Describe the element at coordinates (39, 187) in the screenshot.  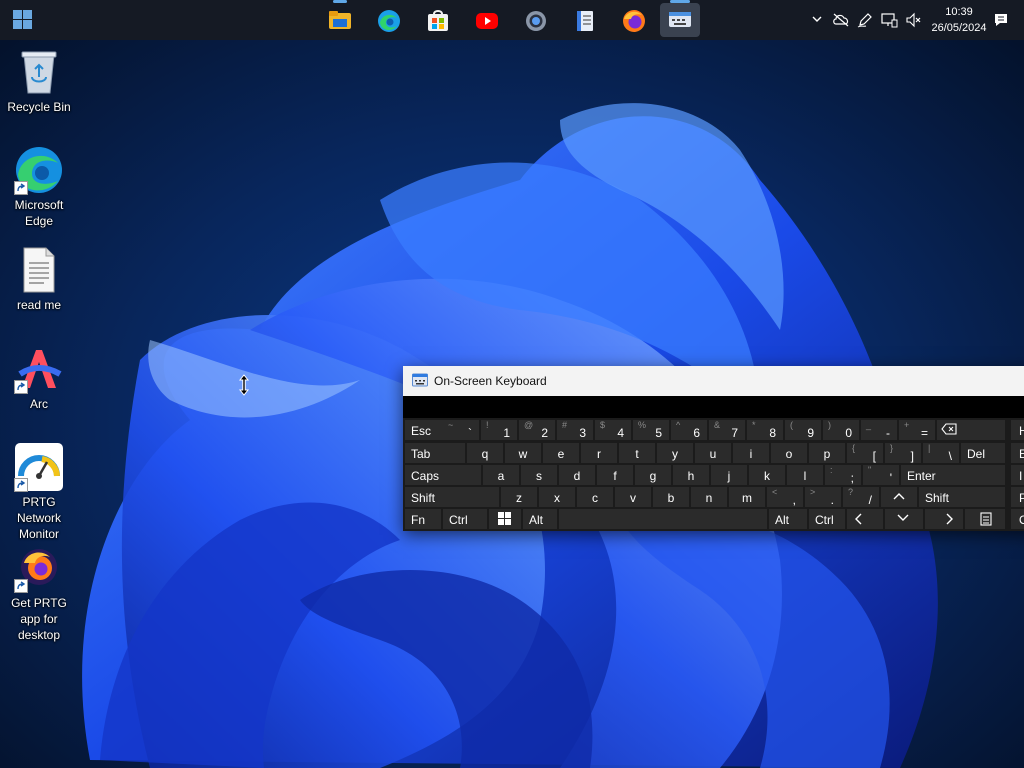
I see `desktop-icon-microsoft-edge: Microsoft Edge` at that location.